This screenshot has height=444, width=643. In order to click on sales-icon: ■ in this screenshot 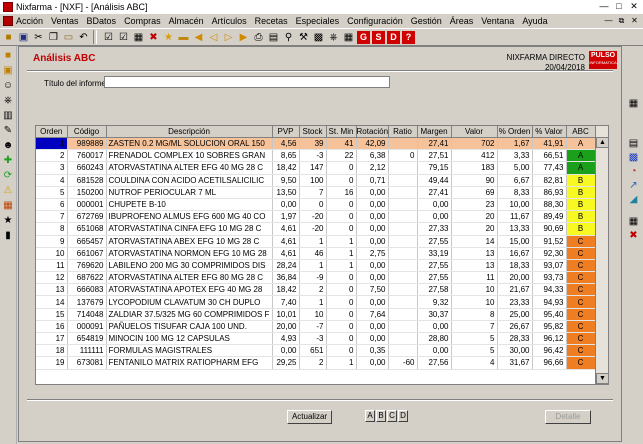, I will do `click(8, 55)`.